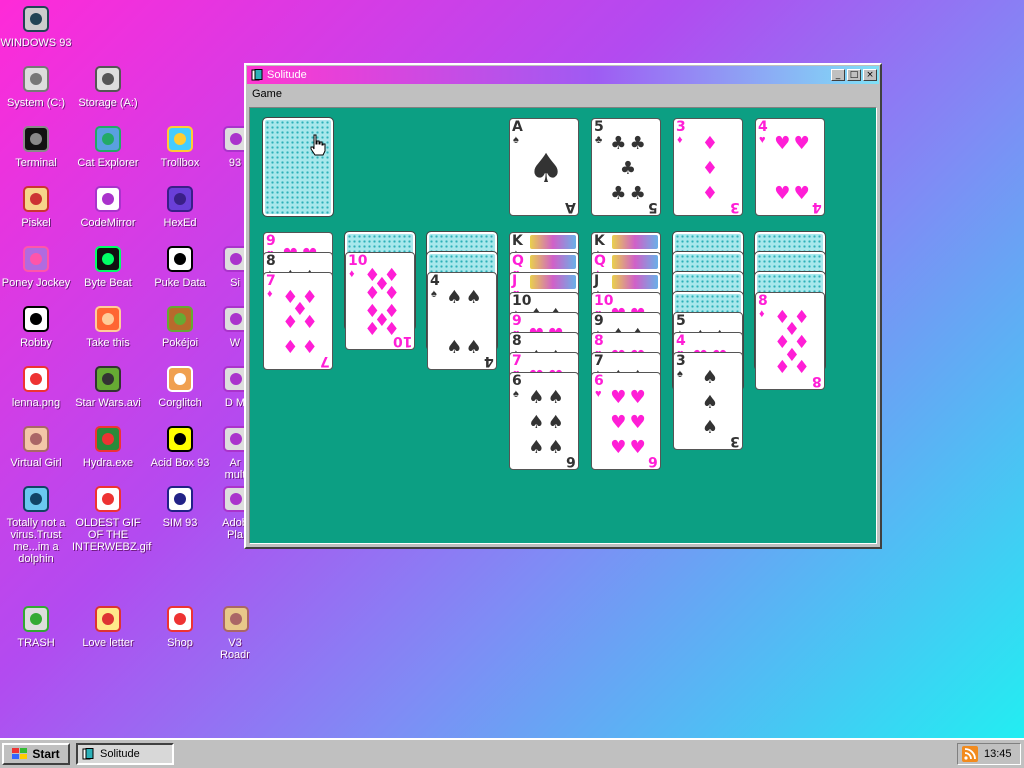  What do you see at coordinates (180, 499) in the screenshot?
I see `book-icon` at bounding box center [180, 499].